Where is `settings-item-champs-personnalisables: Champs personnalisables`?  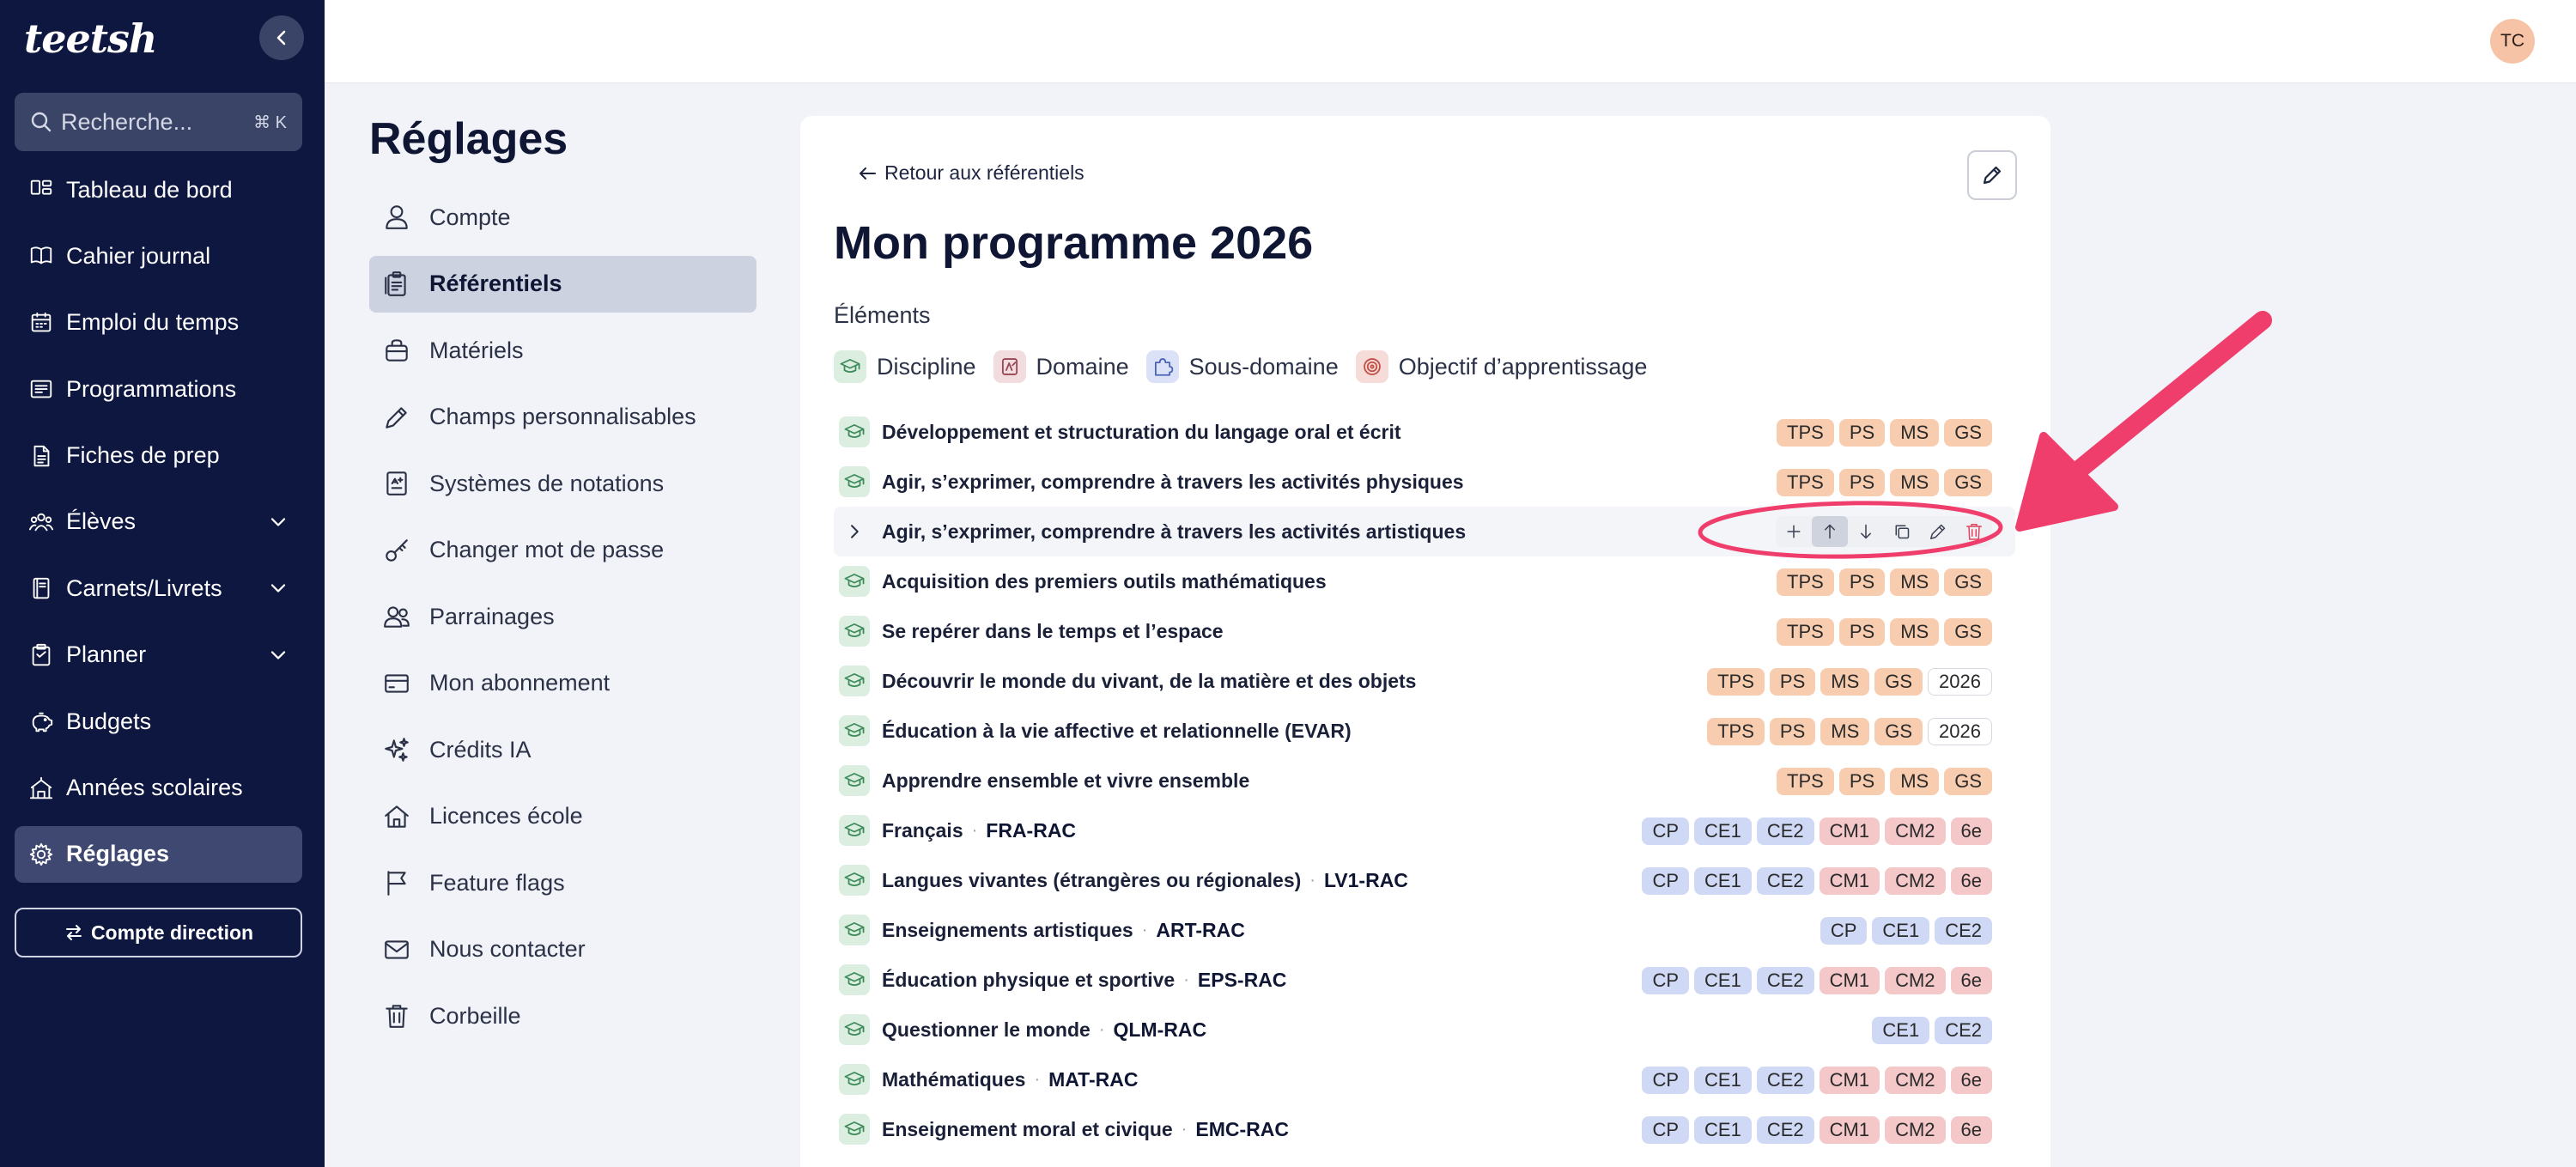 settings-item-champs-personnalisables: Champs personnalisables is located at coordinates (563, 417).